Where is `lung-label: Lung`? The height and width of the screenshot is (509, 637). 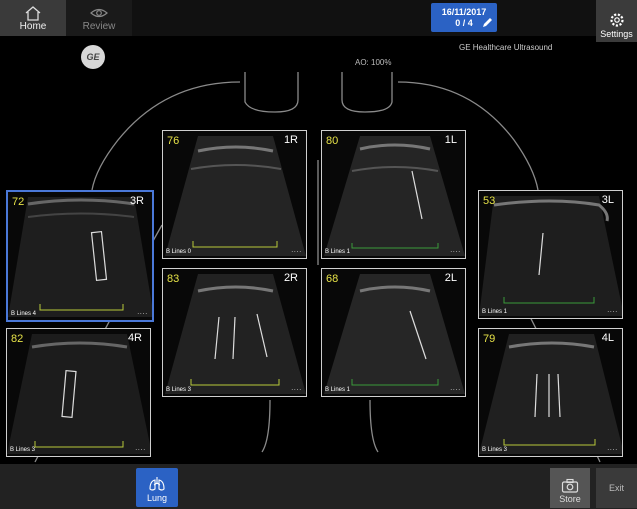
lung-label: Lung is located at coordinates (157, 498).